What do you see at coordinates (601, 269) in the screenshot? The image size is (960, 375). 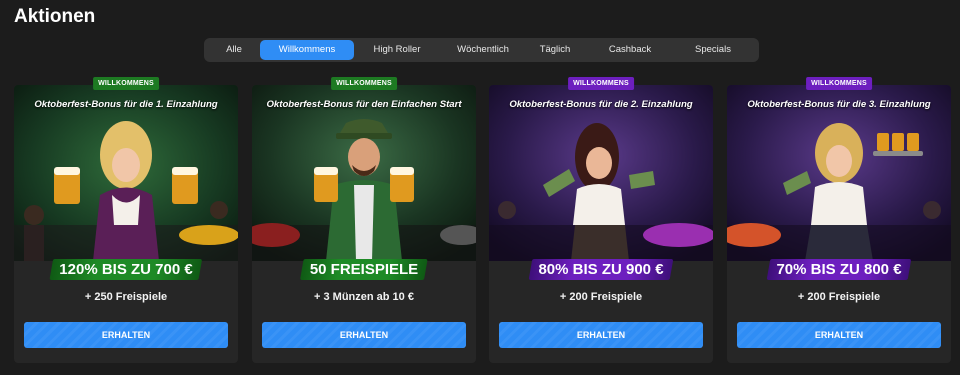 I see `bonus-amount: 80% BIS ZU 900 €` at bounding box center [601, 269].